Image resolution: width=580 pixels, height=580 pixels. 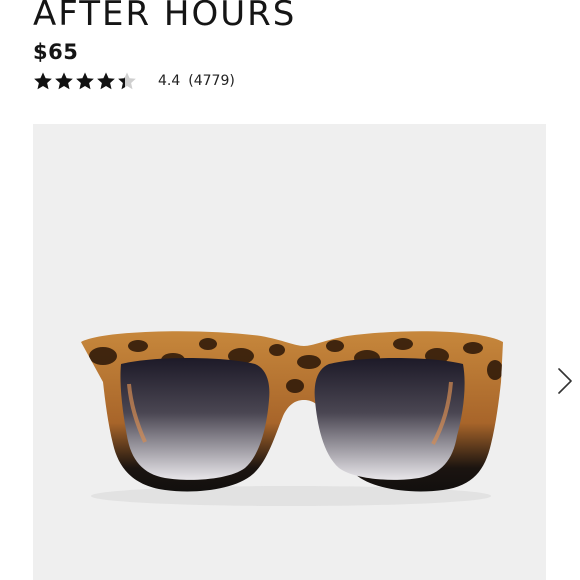 What do you see at coordinates (56, 52) in the screenshot?
I see `product-price: $65` at bounding box center [56, 52].